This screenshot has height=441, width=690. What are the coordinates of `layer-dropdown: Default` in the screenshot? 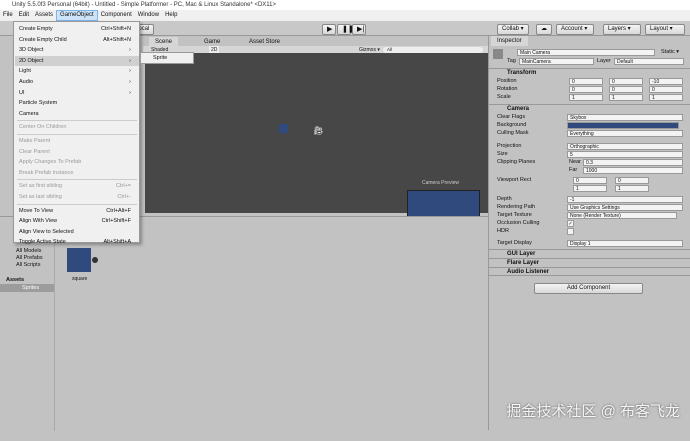 It's located at (649, 61).